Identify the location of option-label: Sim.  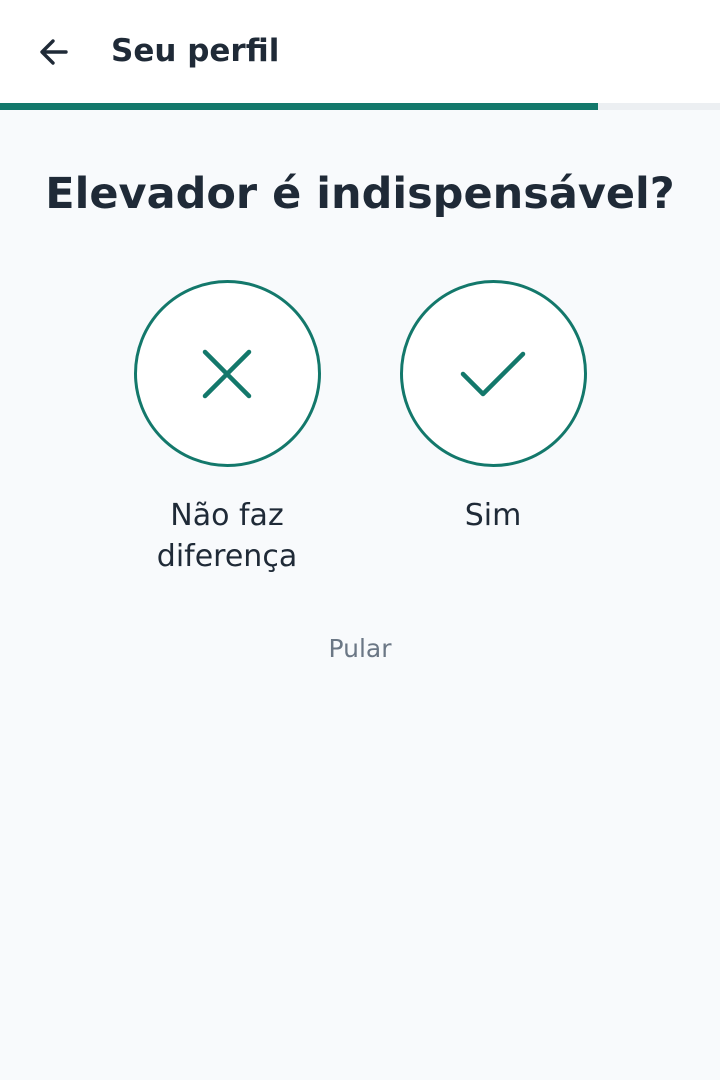
(493, 515).